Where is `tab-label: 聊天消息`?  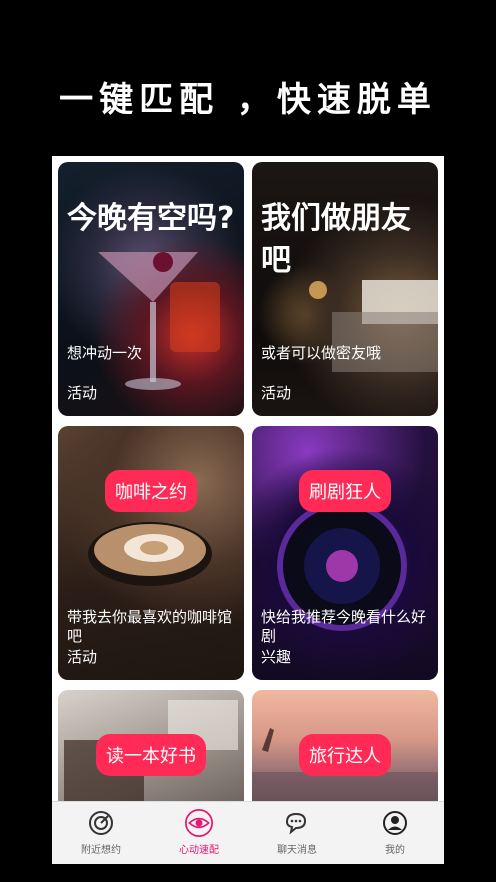 tab-label: 聊天消息 is located at coordinates (297, 850).